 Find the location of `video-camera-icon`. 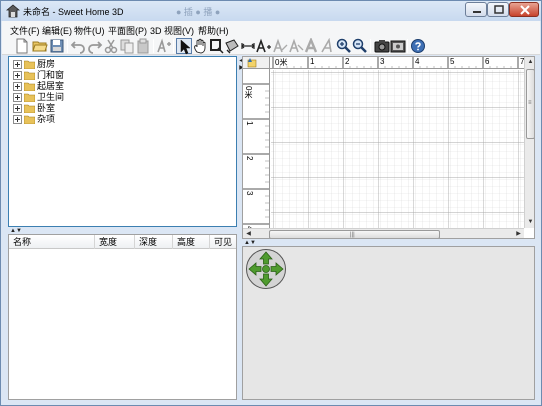

video-camera-icon is located at coordinates (398, 46).